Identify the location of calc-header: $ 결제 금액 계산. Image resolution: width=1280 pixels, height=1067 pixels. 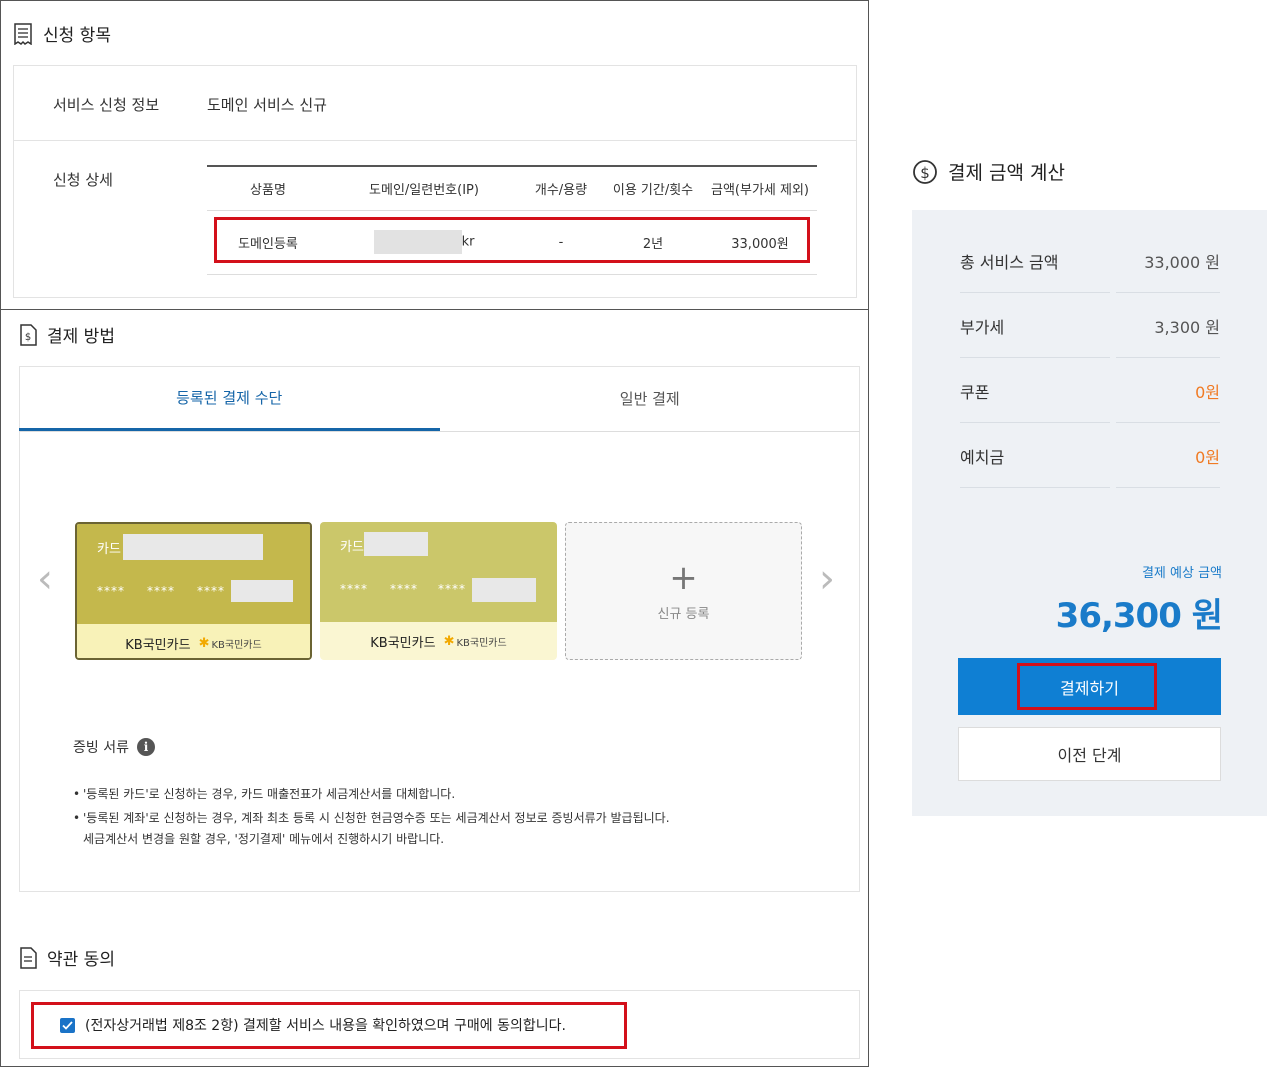
(988, 171).